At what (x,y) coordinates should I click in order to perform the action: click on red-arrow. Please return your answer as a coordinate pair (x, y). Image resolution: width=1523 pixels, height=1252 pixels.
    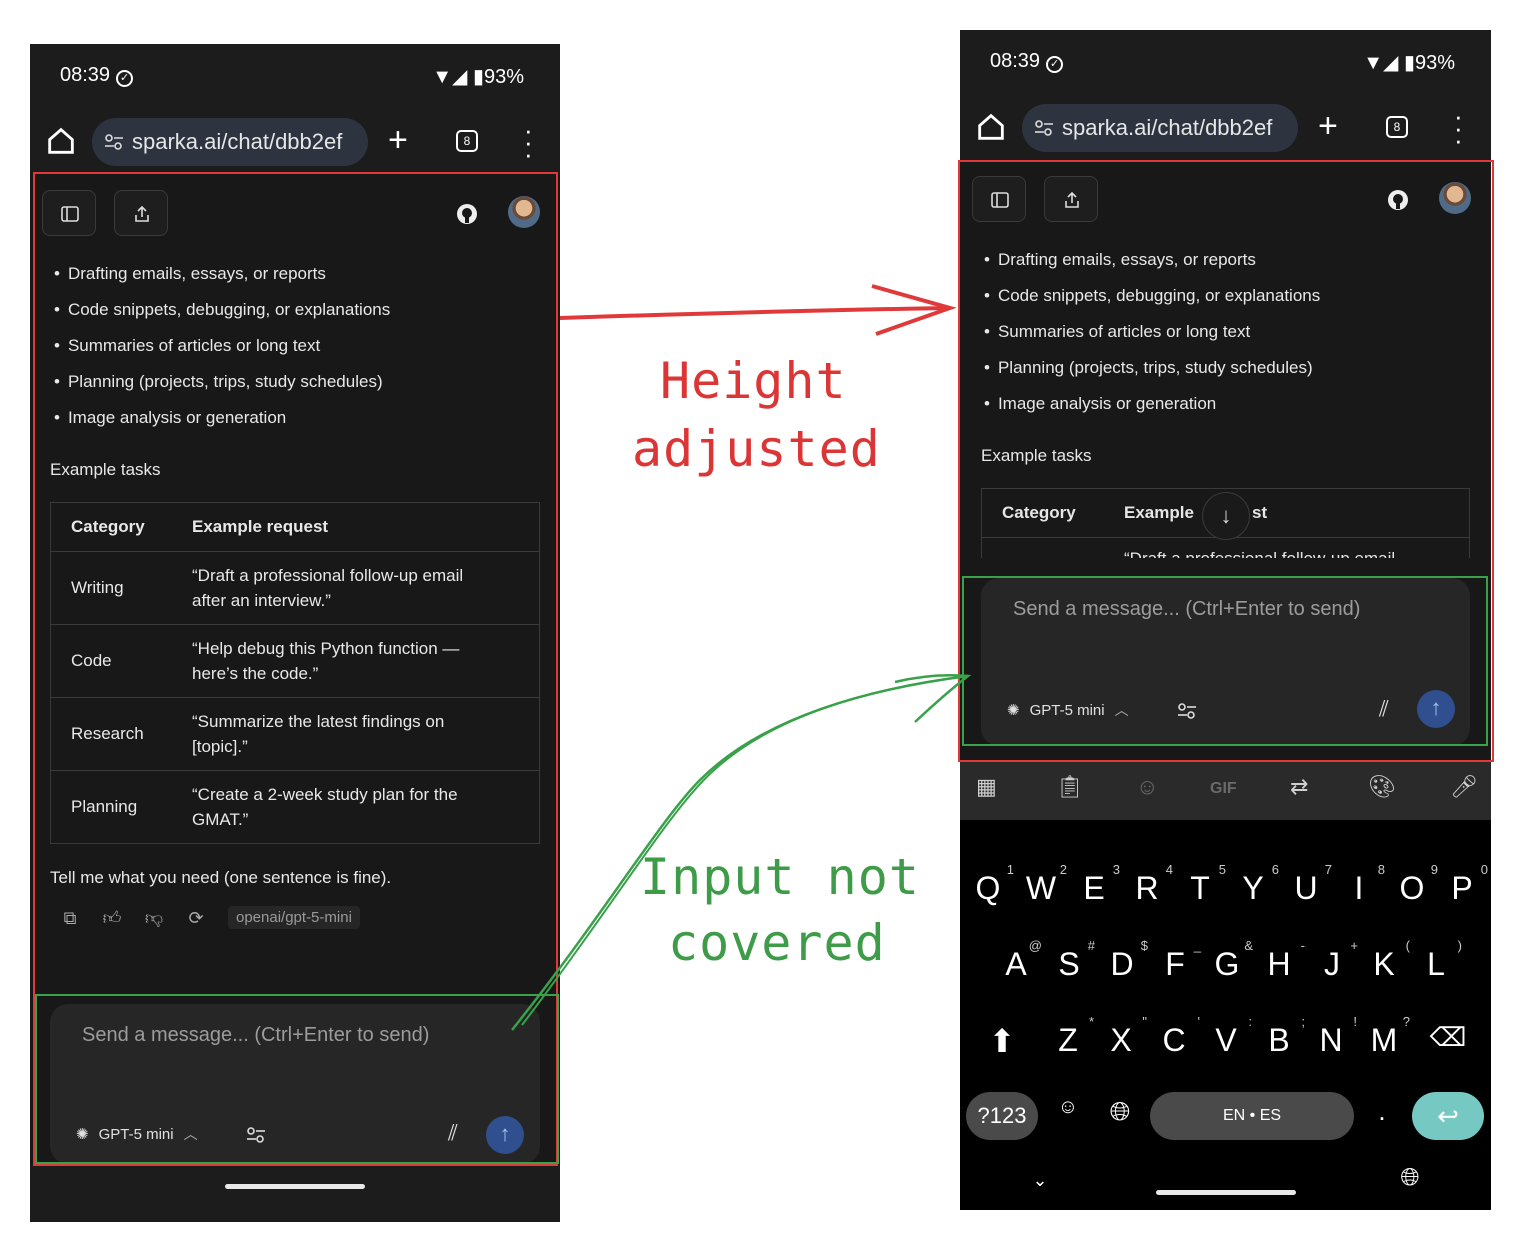
    Looking at the image, I should click on (758, 310).